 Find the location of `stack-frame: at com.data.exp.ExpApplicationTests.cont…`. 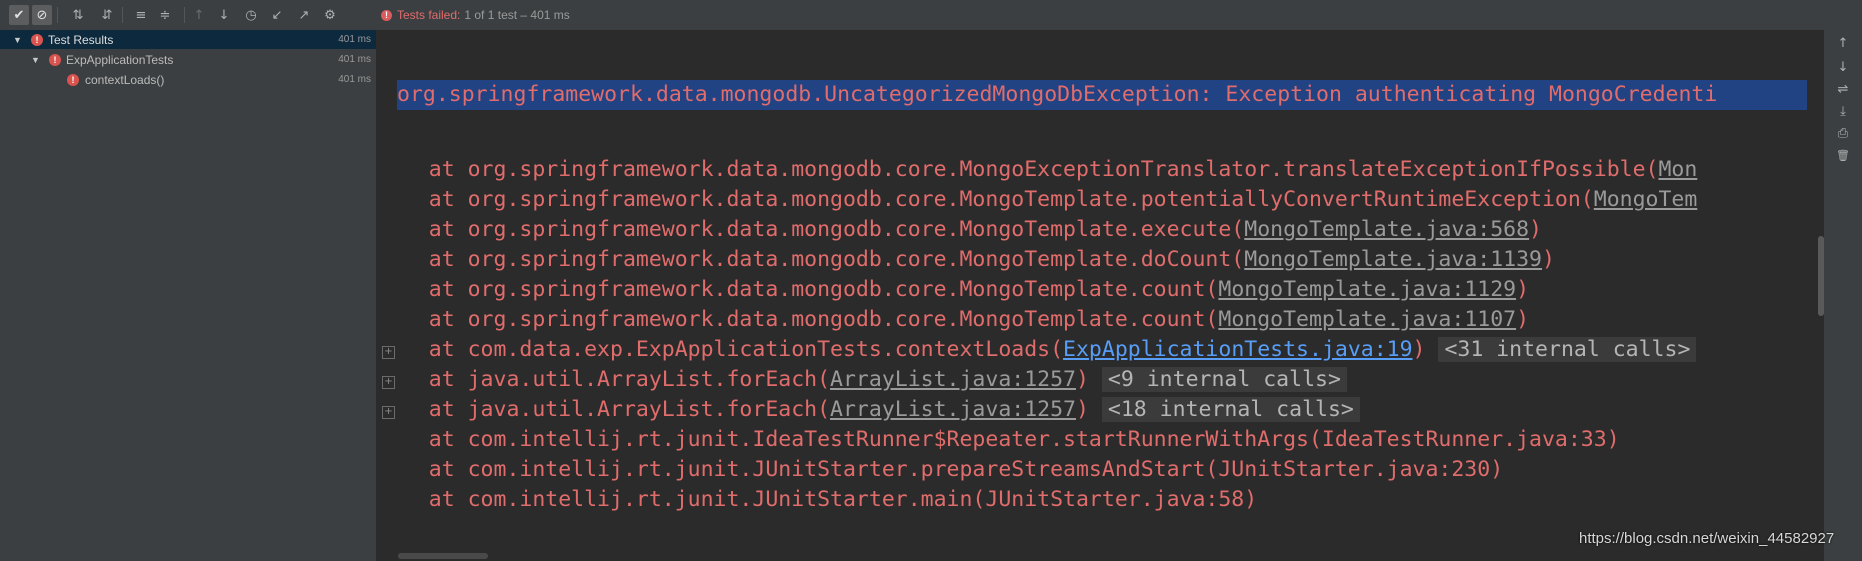

stack-frame: at com.data.exp.ExpApplicationTests.cont… is located at coordinates (1037, 350).